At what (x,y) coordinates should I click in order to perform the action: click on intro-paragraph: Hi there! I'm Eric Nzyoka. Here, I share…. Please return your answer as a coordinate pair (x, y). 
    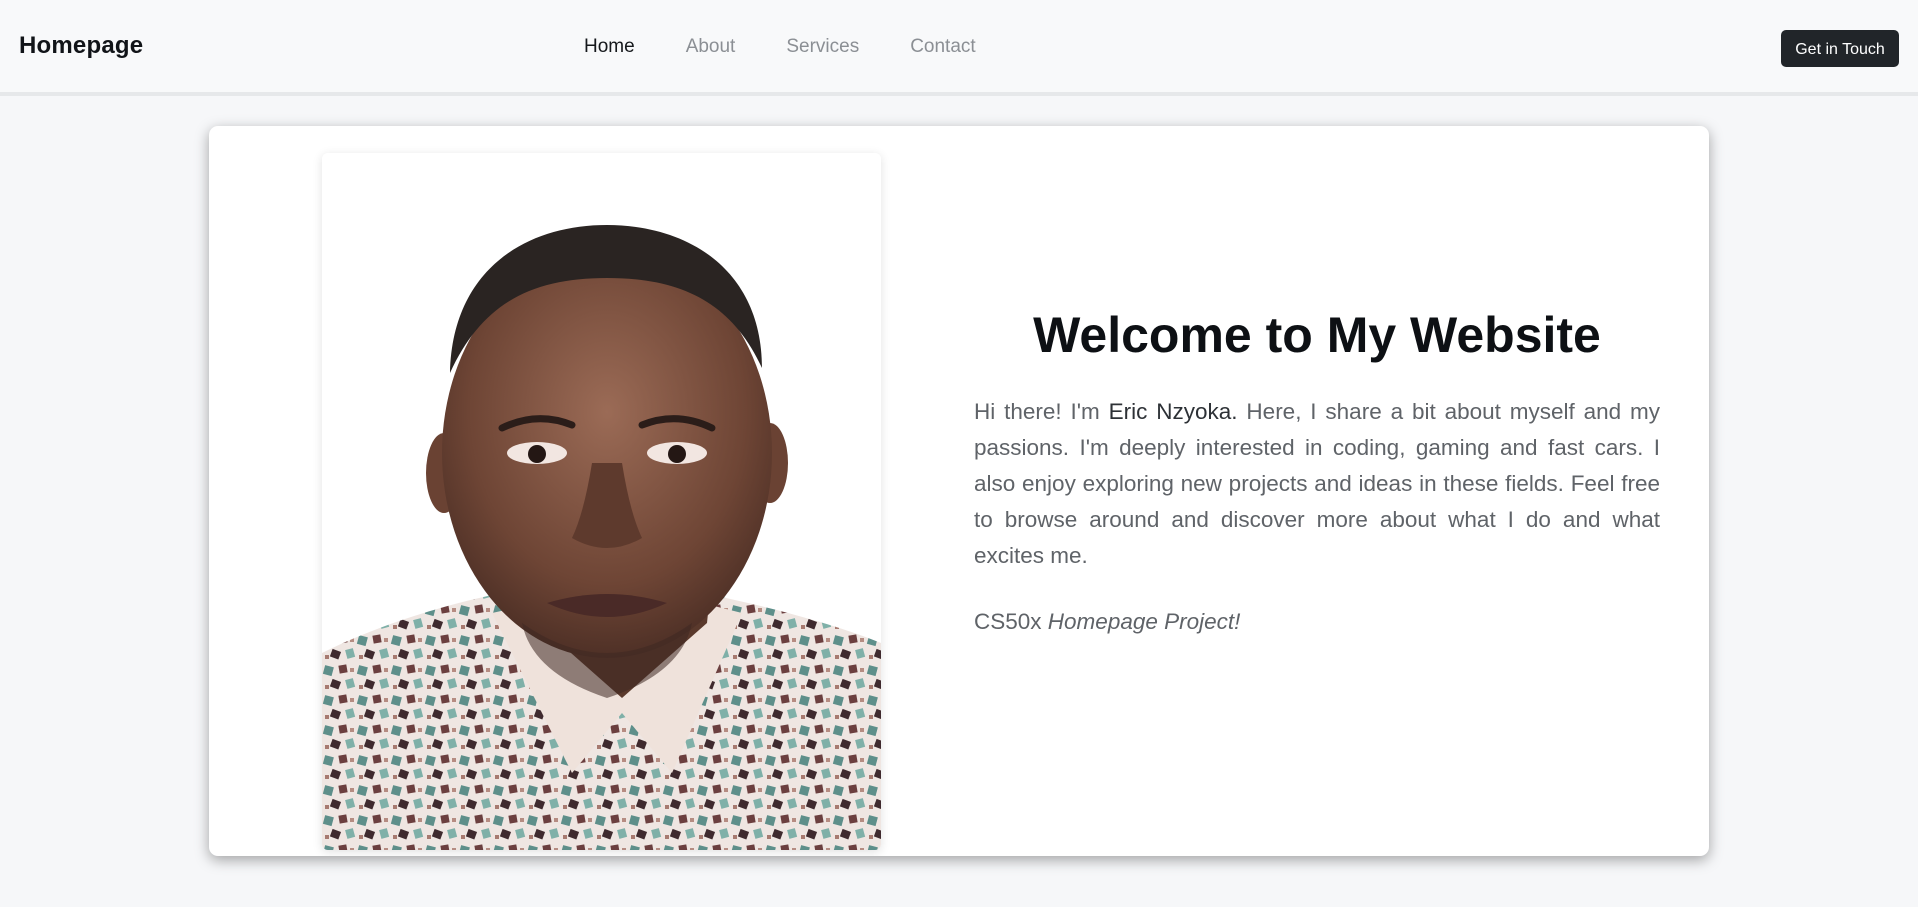
    Looking at the image, I should click on (1317, 484).